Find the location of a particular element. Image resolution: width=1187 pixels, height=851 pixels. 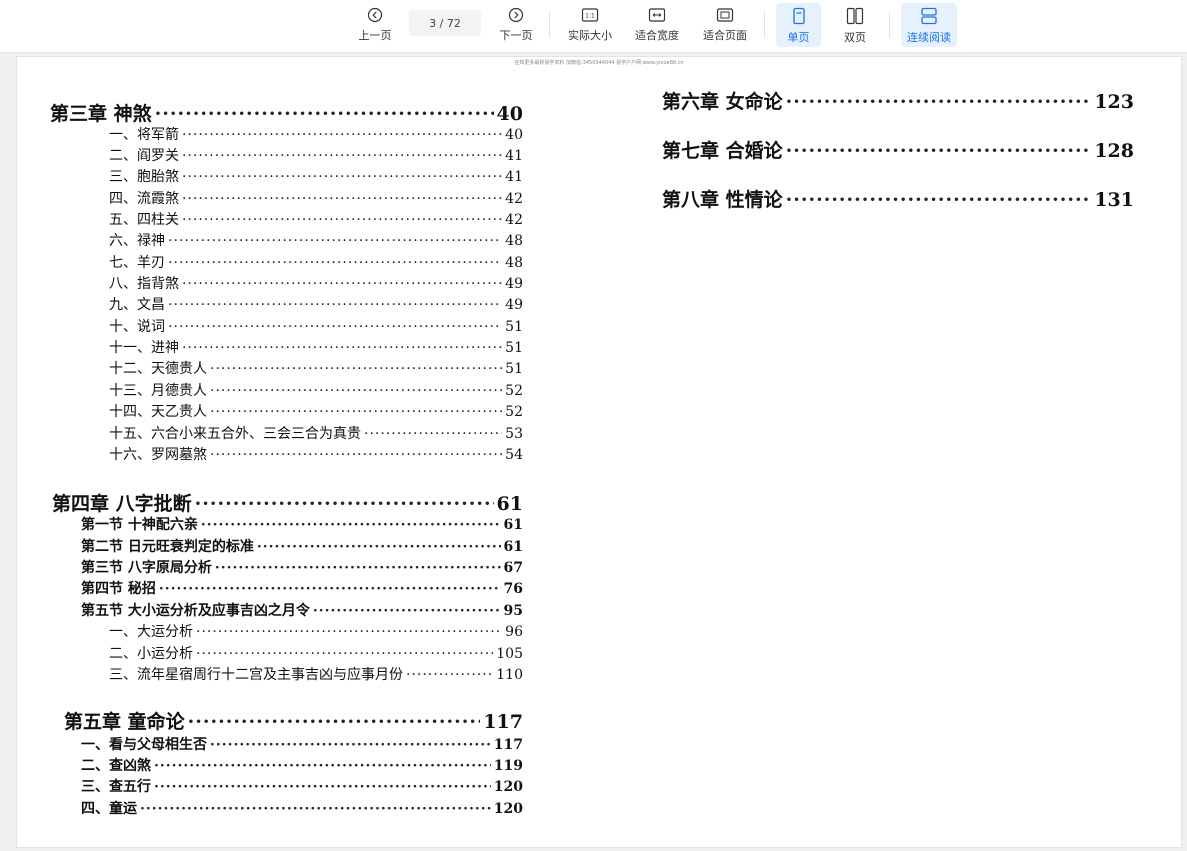

toc-item: 六、禄神 48 is located at coordinates (316, 240).